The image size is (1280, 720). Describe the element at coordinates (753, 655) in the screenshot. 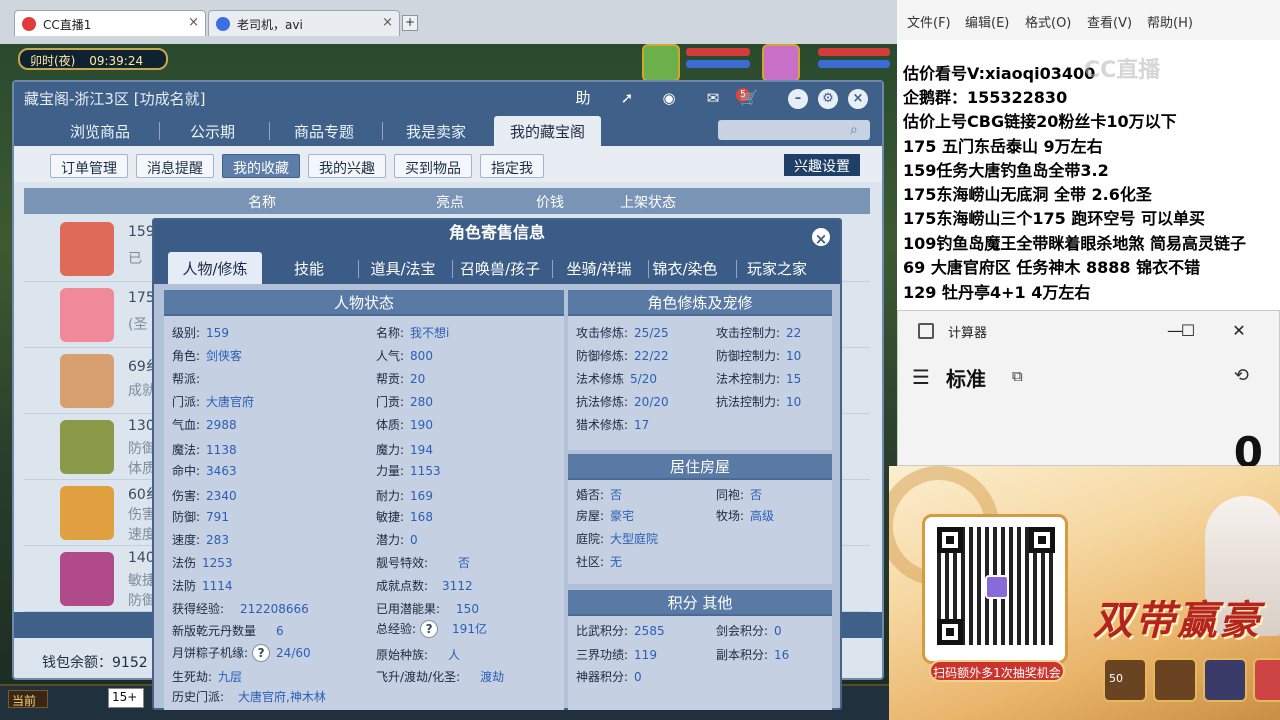

I see `points-dungeon: 副本积分: 16` at that location.